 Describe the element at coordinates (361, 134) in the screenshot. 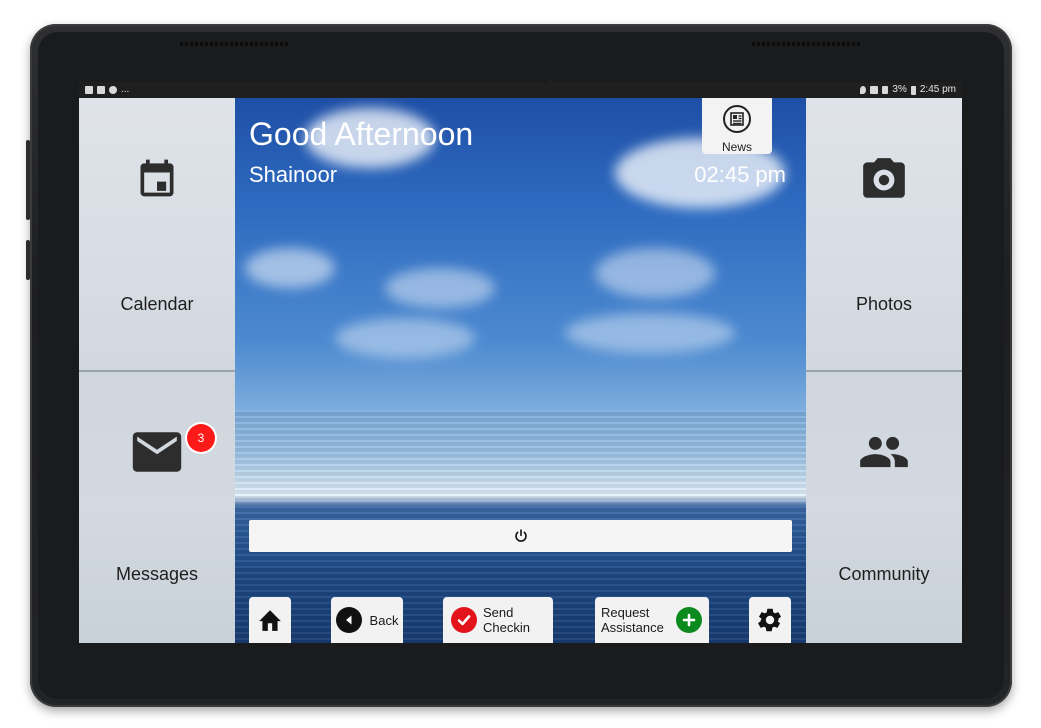

I see `greeting-text: Good Afternoon` at that location.